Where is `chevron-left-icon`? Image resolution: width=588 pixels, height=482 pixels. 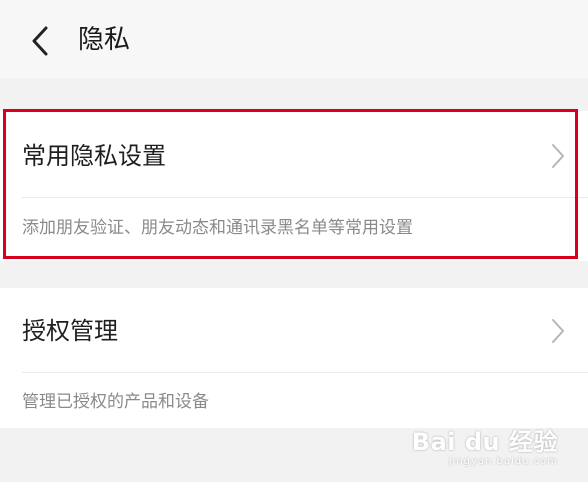
chevron-left-icon is located at coordinates (40, 41).